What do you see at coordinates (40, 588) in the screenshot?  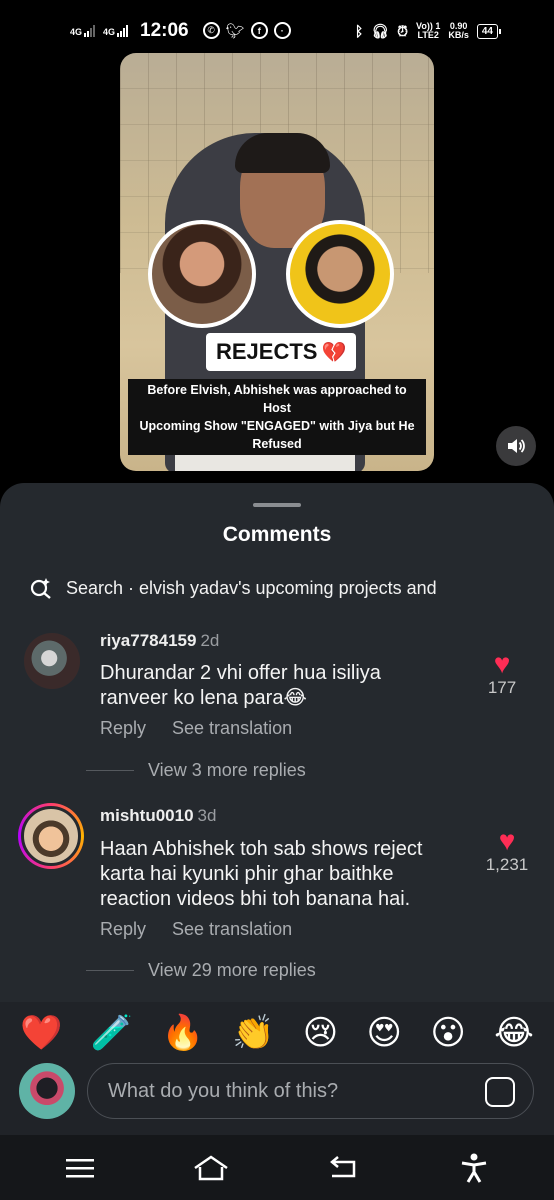 I see `search-sparkle-icon` at bounding box center [40, 588].